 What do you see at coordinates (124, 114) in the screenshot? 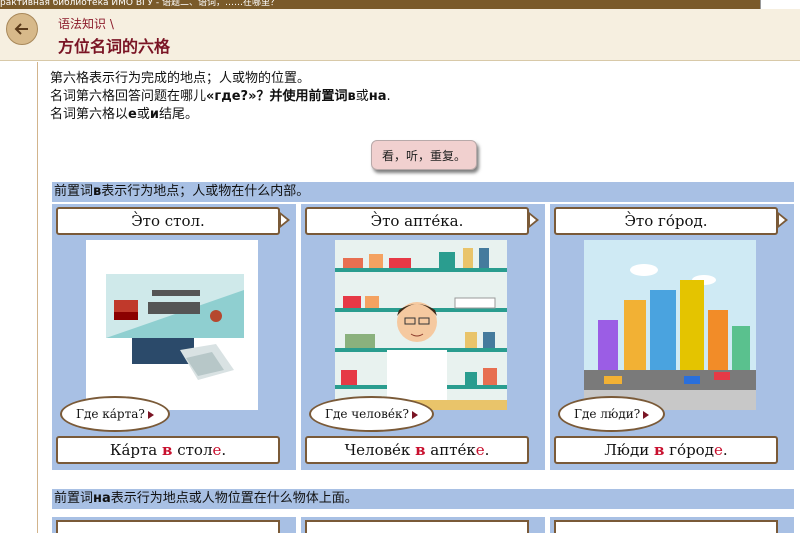
I see `intro-line-3: 名词第六格以е或и结尾。` at bounding box center [124, 114].